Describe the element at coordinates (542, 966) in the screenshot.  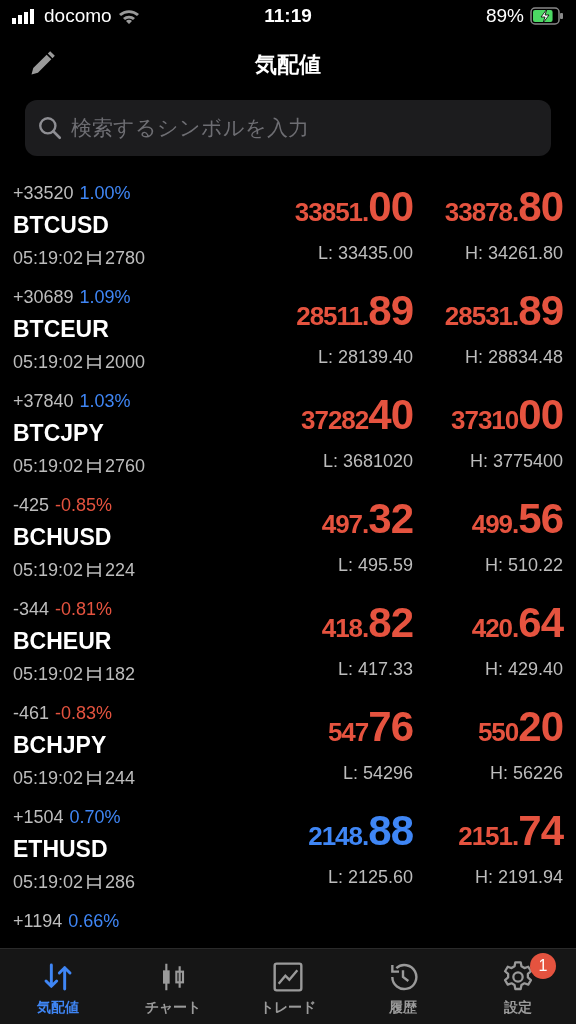
I see `notification-badge: 1` at that location.